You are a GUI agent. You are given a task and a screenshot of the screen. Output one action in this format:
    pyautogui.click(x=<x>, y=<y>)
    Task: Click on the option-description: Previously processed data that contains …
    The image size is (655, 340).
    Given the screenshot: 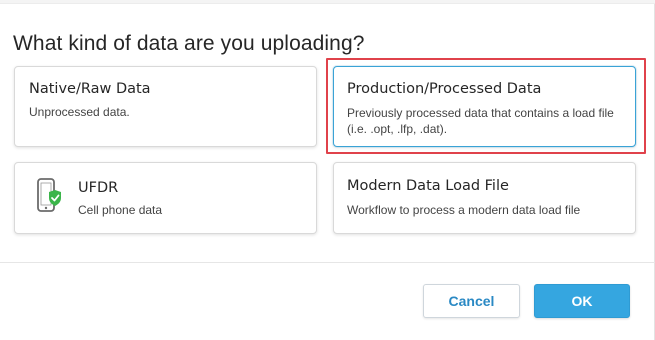 What is the action you would take?
    pyautogui.click(x=480, y=121)
    